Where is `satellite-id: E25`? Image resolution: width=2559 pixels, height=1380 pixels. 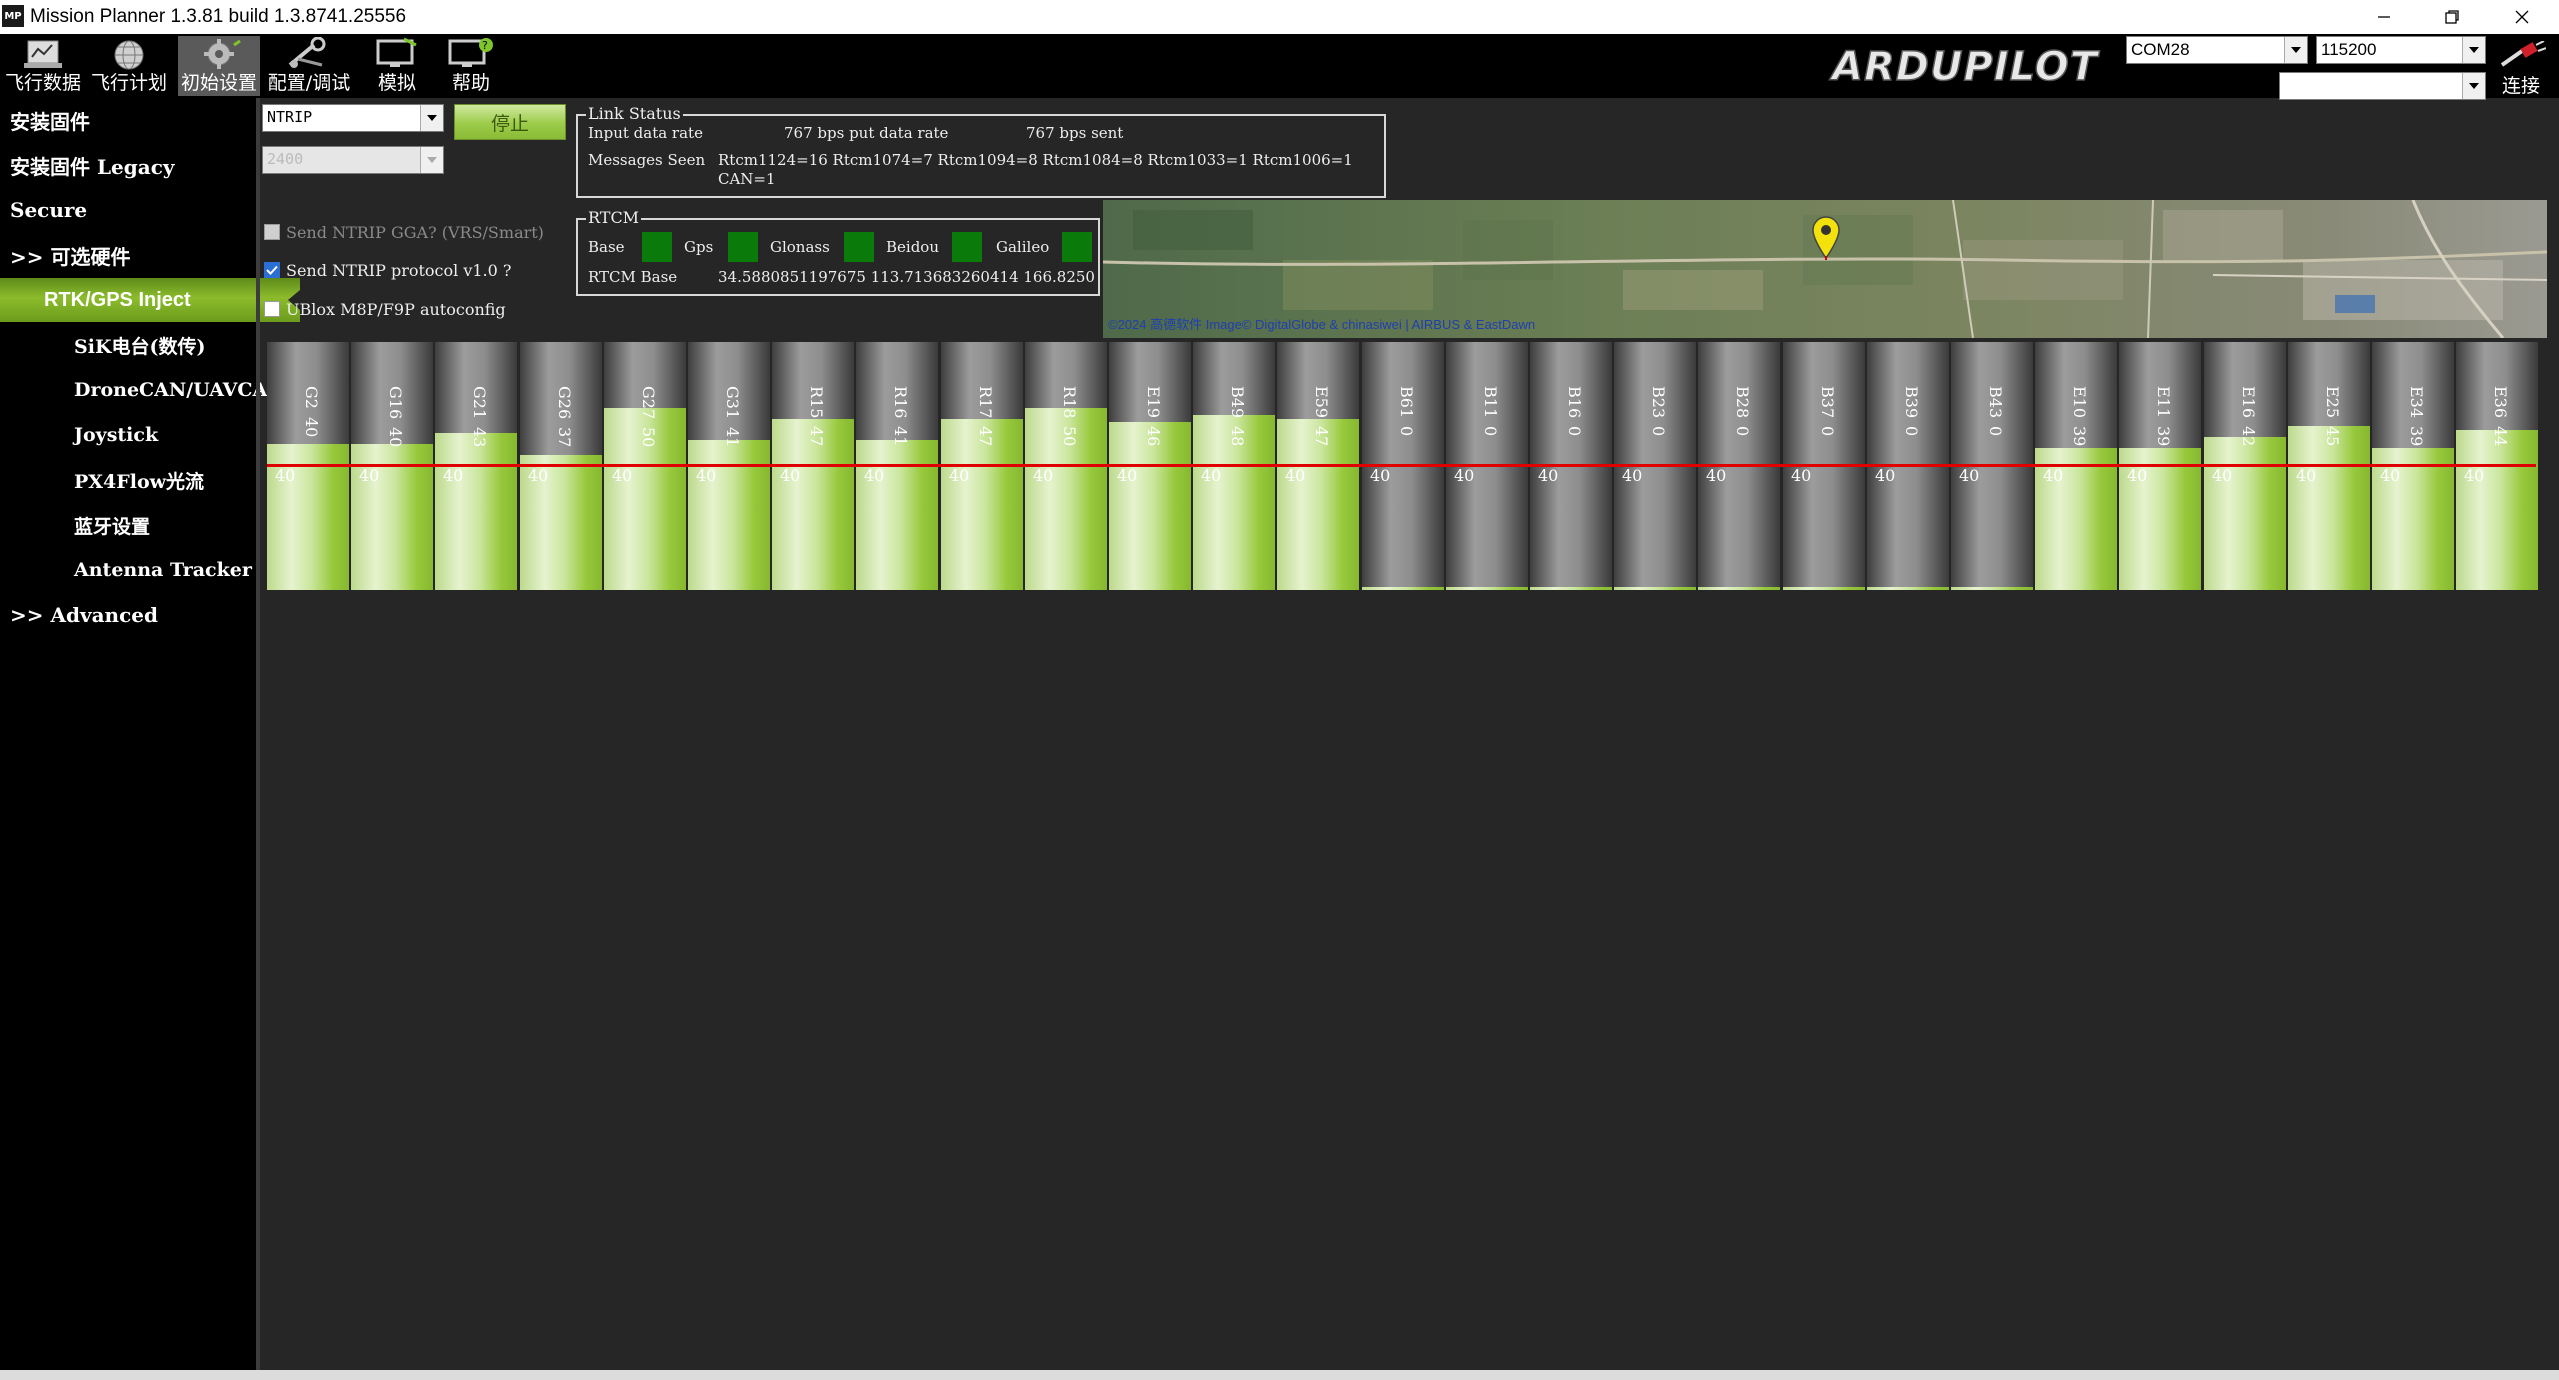
satellite-id: E25 is located at coordinates (2332, 402).